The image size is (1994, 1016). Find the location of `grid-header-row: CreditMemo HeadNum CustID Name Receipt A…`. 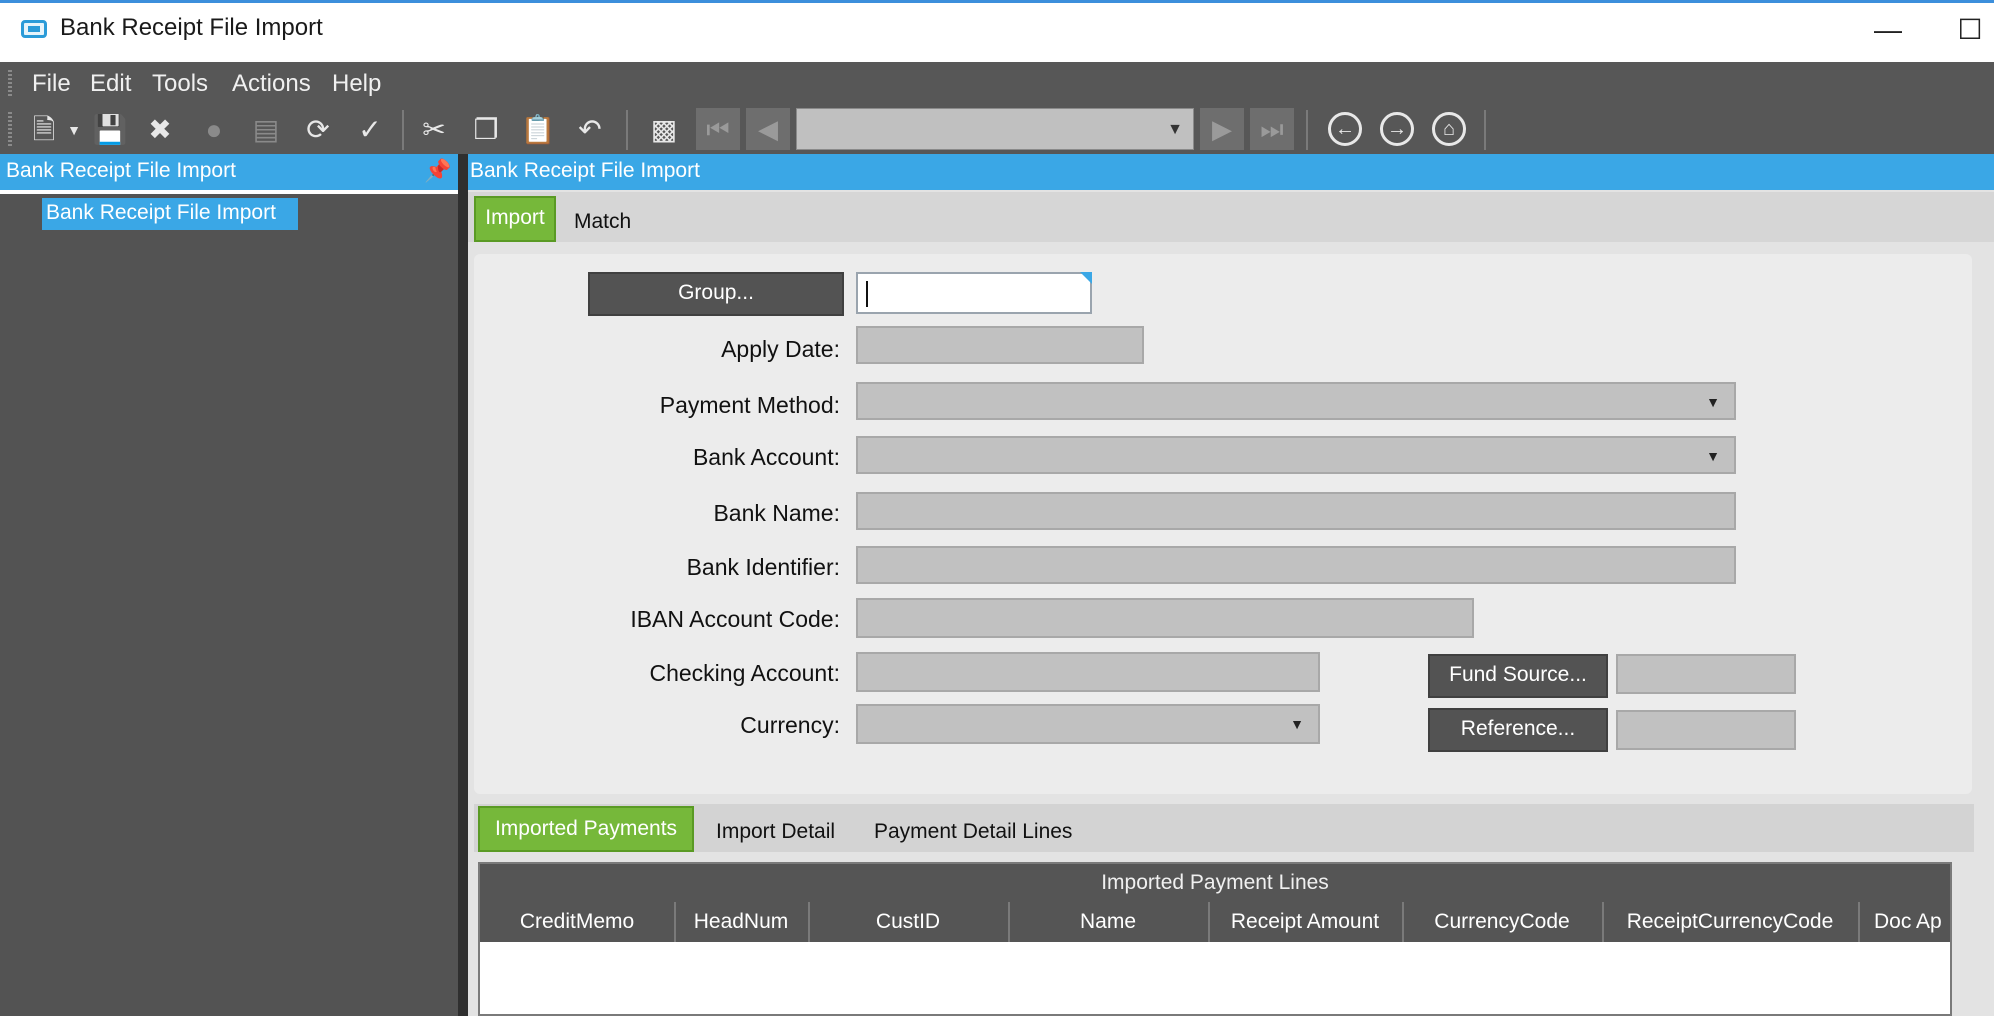

grid-header-row: CreditMemo HeadNum CustID Name Receipt A… is located at coordinates (1215, 922).